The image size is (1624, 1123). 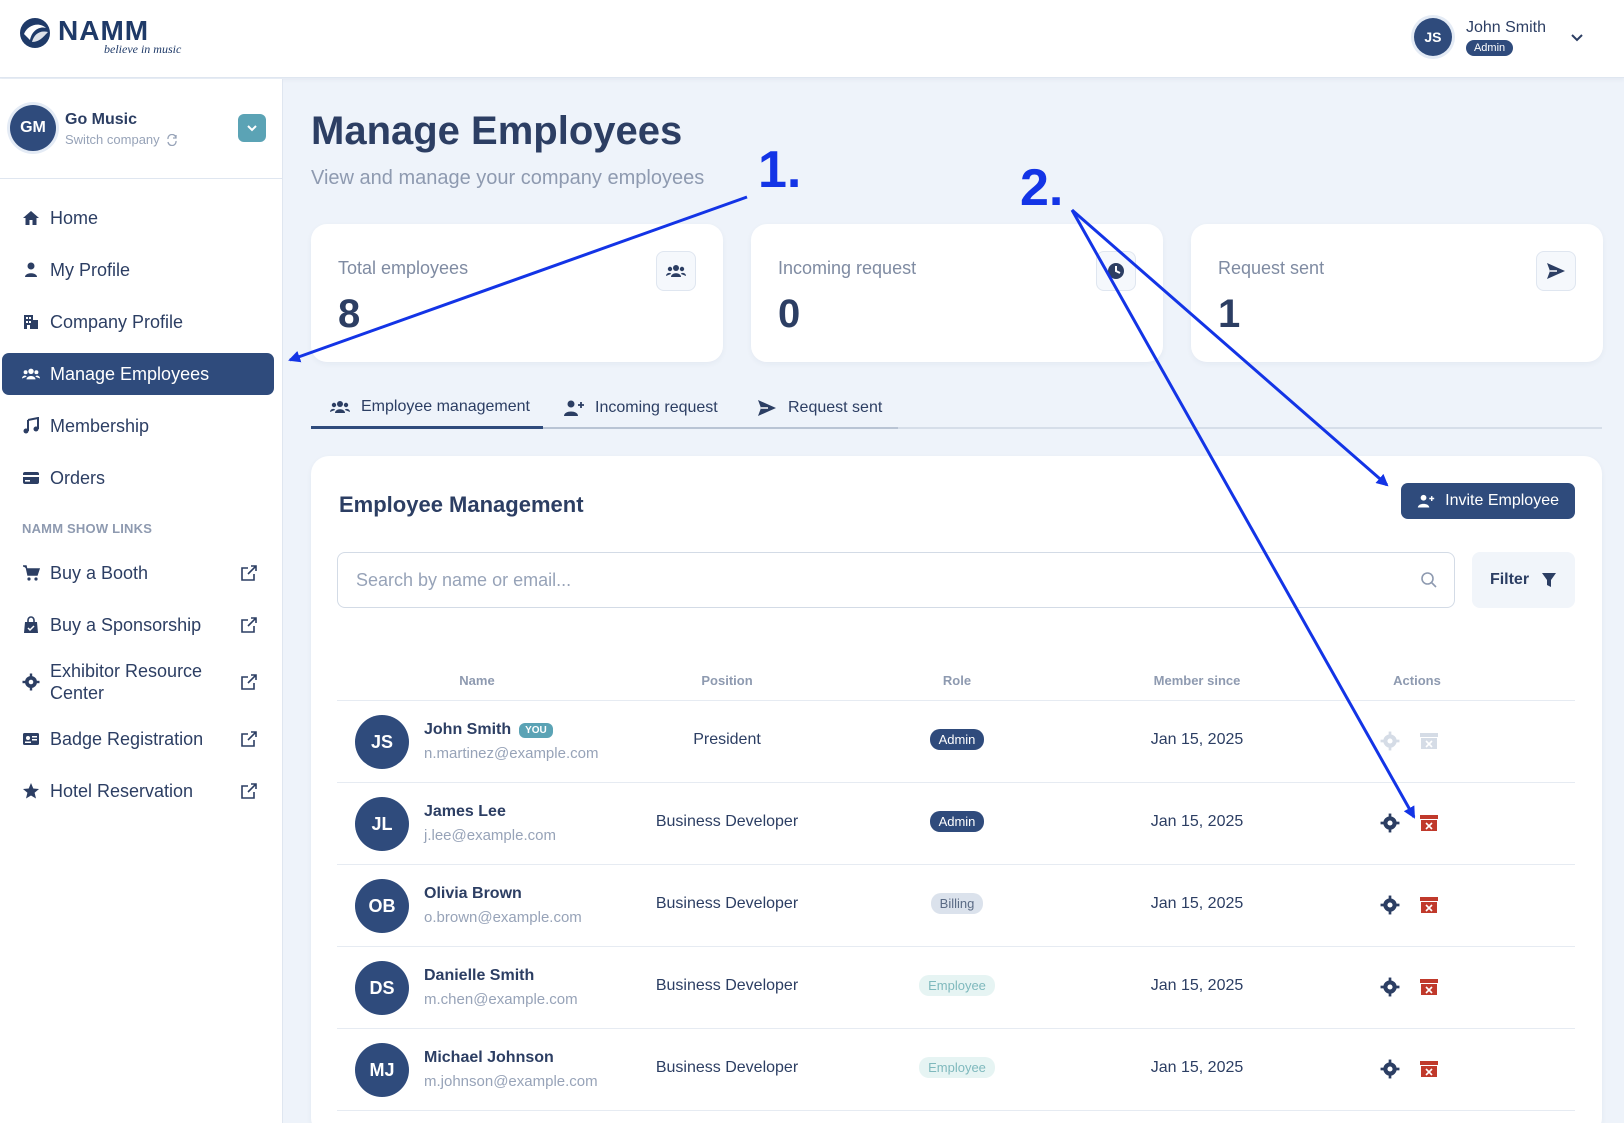 What do you see at coordinates (31, 573) in the screenshot?
I see `cart-icon` at bounding box center [31, 573].